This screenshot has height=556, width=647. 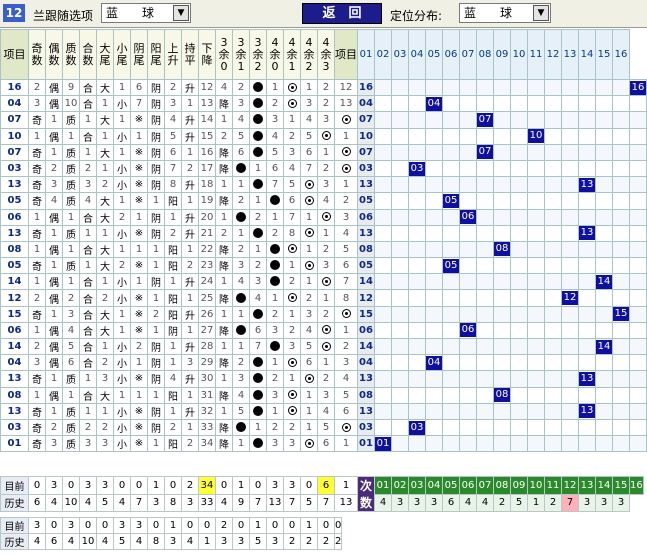 I want to click on table-row: 16 2 偶 9 合大 1 6 阴 2 升 12 4 2 1 1 2 12 16 16, so click(x=323, y=87).